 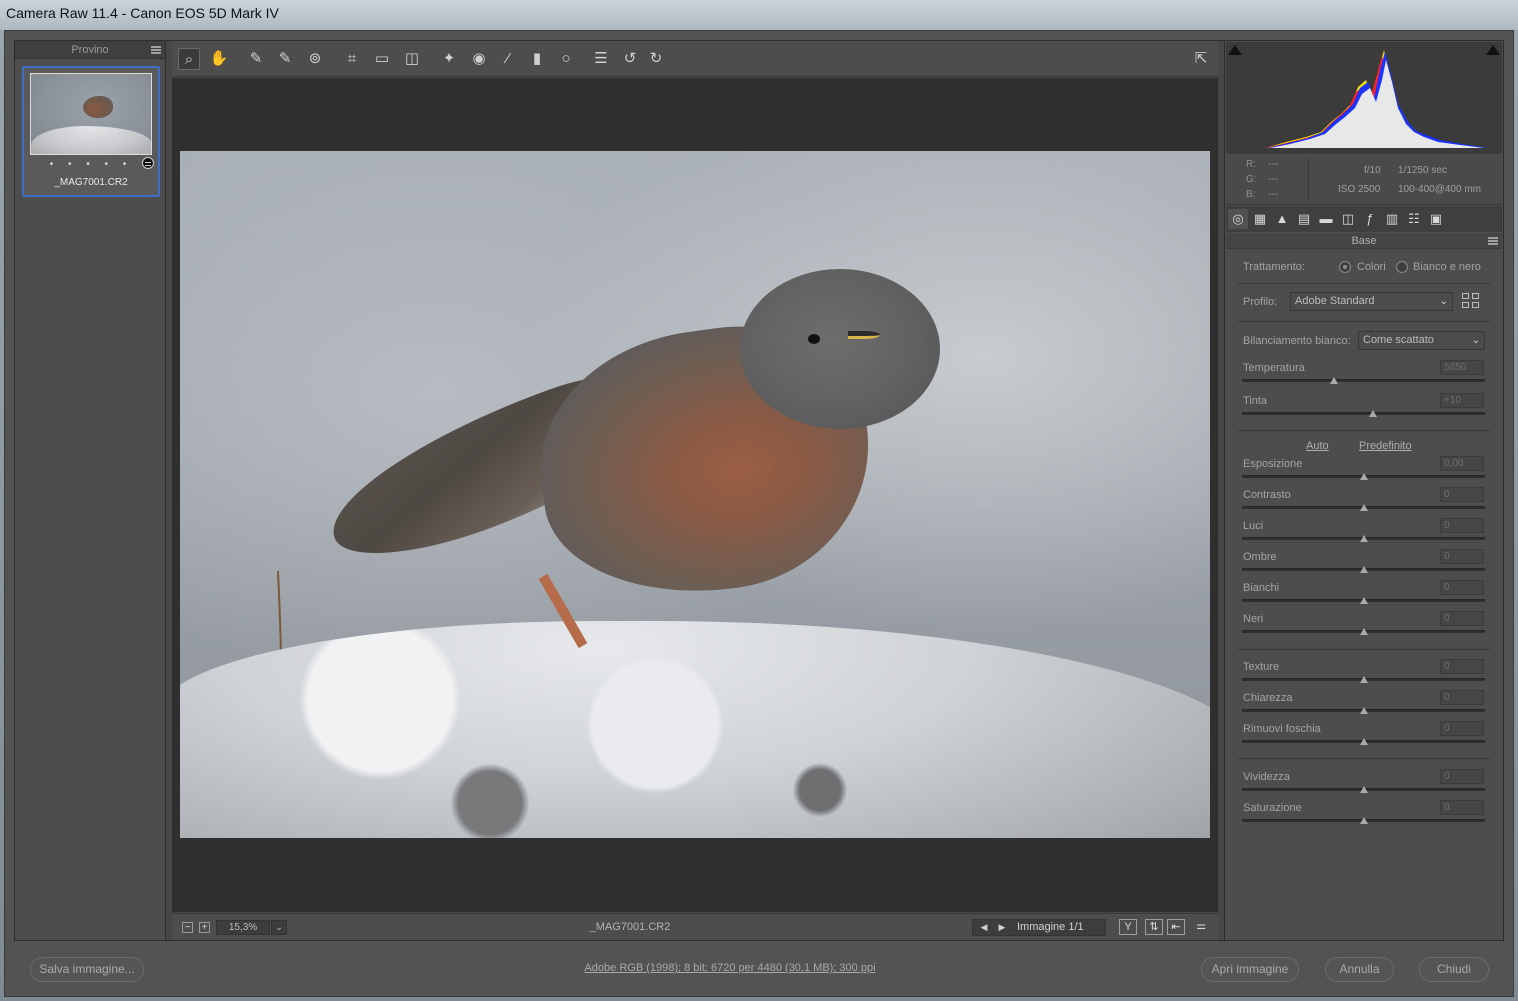 I want to click on tab-effects-icon: ƒ, so click(x=1370, y=219).